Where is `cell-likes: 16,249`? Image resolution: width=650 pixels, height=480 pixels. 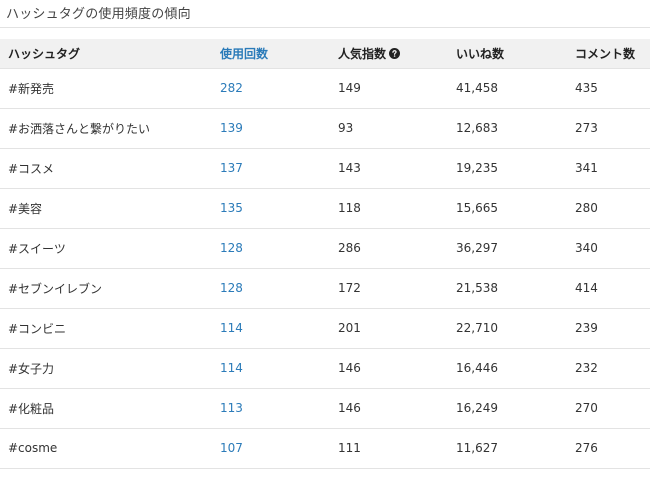 cell-likes: 16,249 is located at coordinates (477, 408).